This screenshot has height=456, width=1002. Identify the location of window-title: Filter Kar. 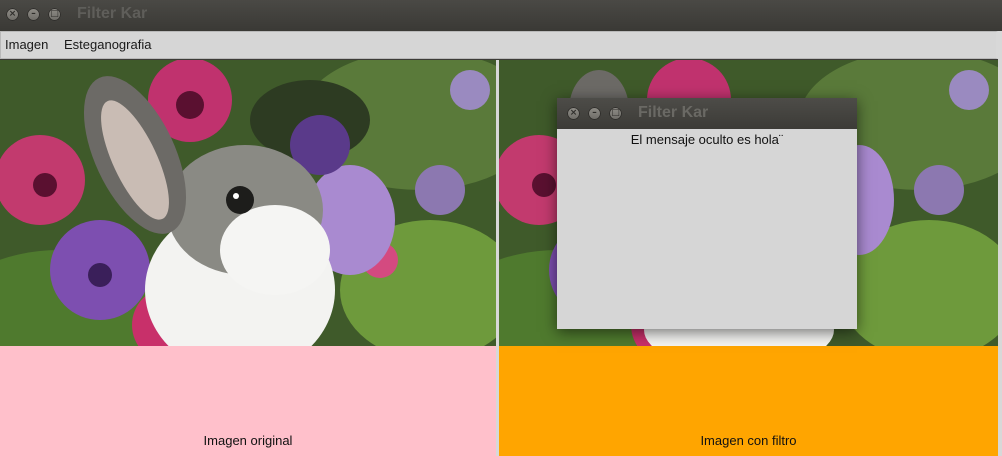
(112, 13).